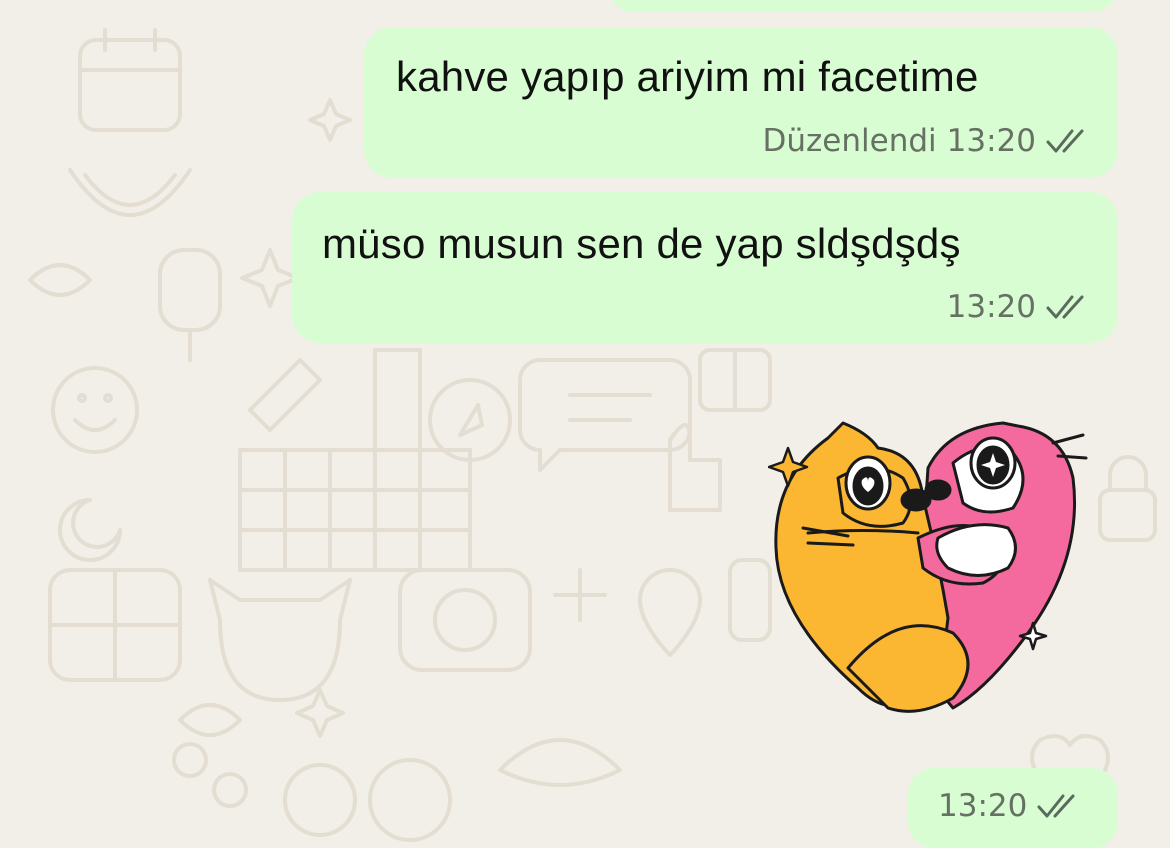 The height and width of the screenshot is (848, 1170). I want to click on message-meta: Düzenlendi 13:20, so click(926, 141).